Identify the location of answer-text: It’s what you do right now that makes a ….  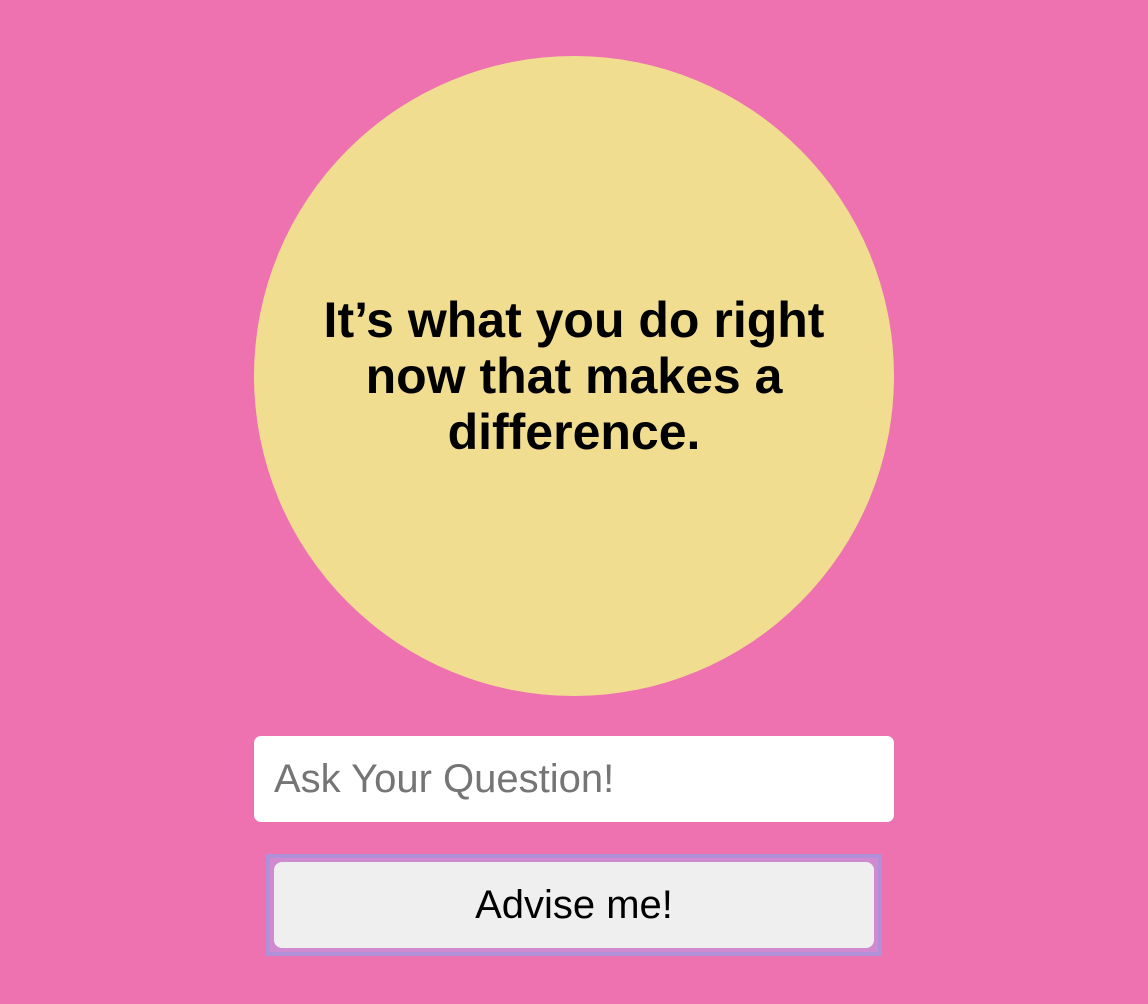
(574, 376).